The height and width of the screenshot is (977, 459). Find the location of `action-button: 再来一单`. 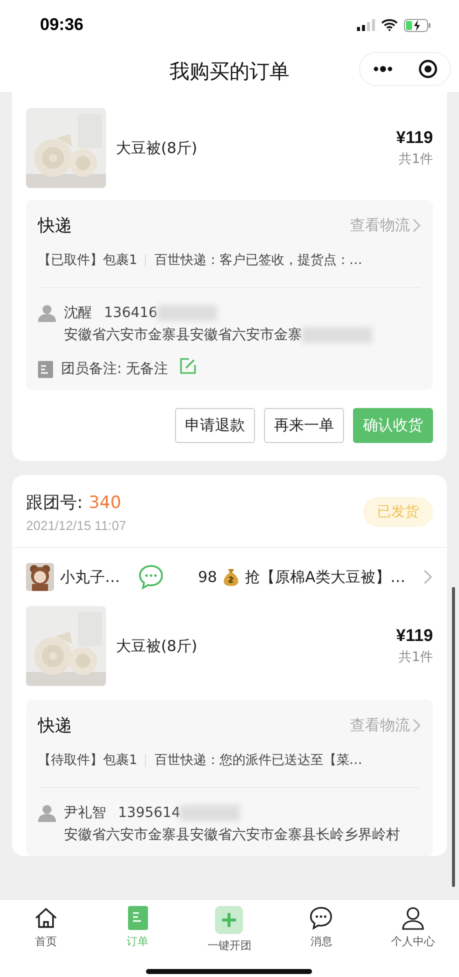

action-button: 再来一单 is located at coordinates (304, 425).